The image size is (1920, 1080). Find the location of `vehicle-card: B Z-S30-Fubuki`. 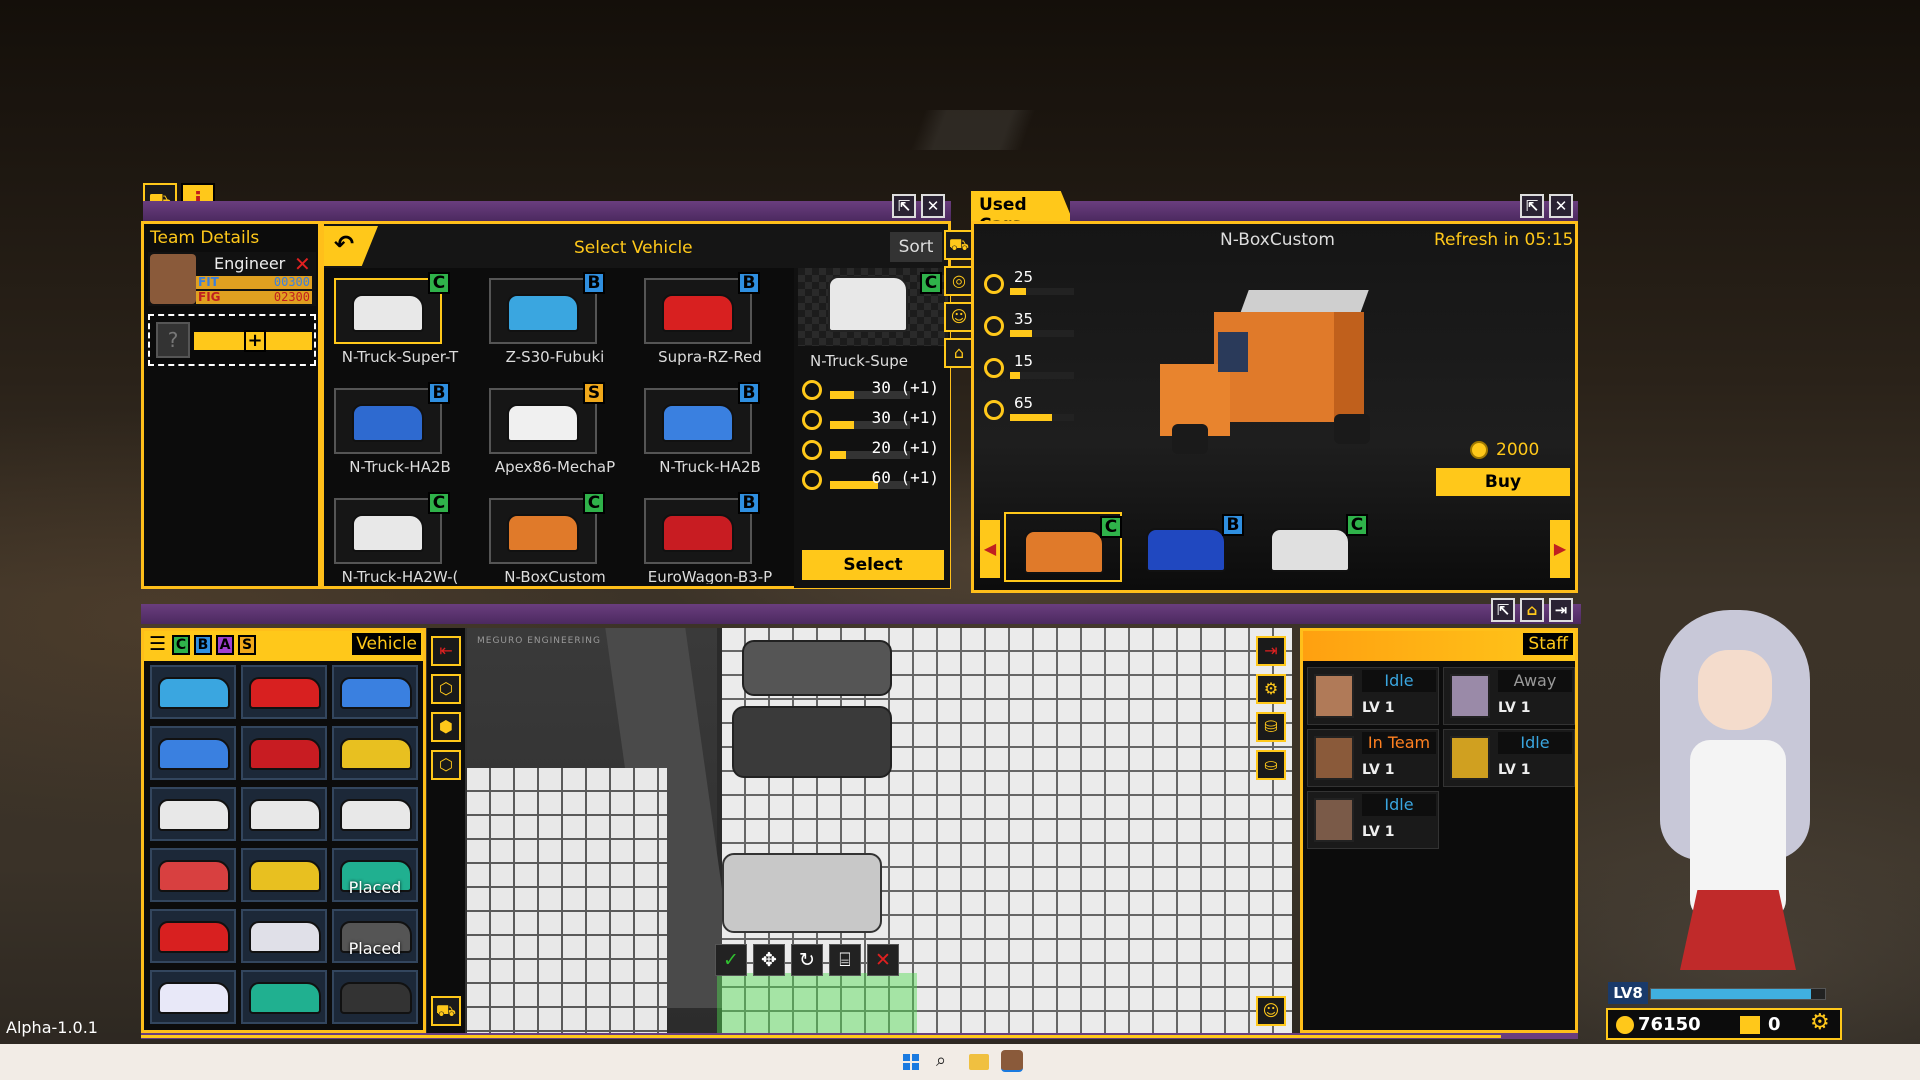

vehicle-card: B Z-S30-Fubuki is located at coordinates (555, 320).